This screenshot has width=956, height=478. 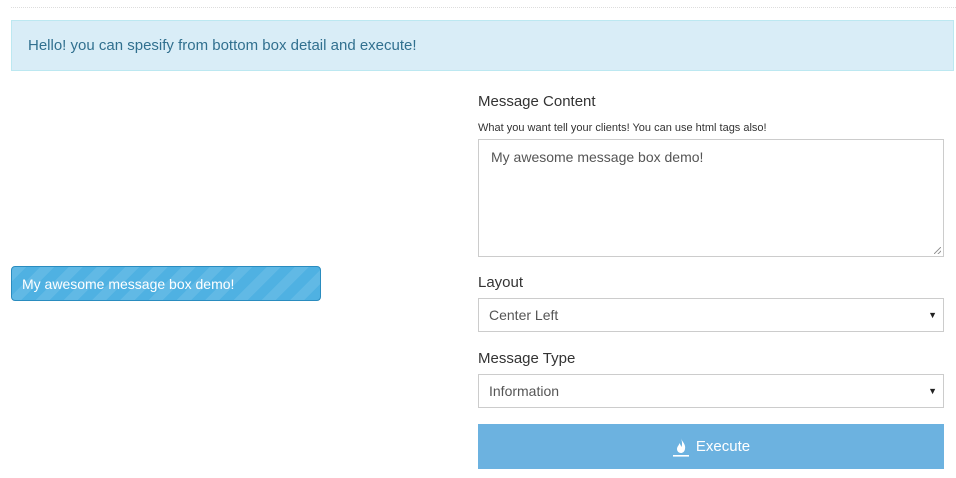 I want to click on message-box-preview-text: My awesome message box demo!, so click(x=128, y=283).